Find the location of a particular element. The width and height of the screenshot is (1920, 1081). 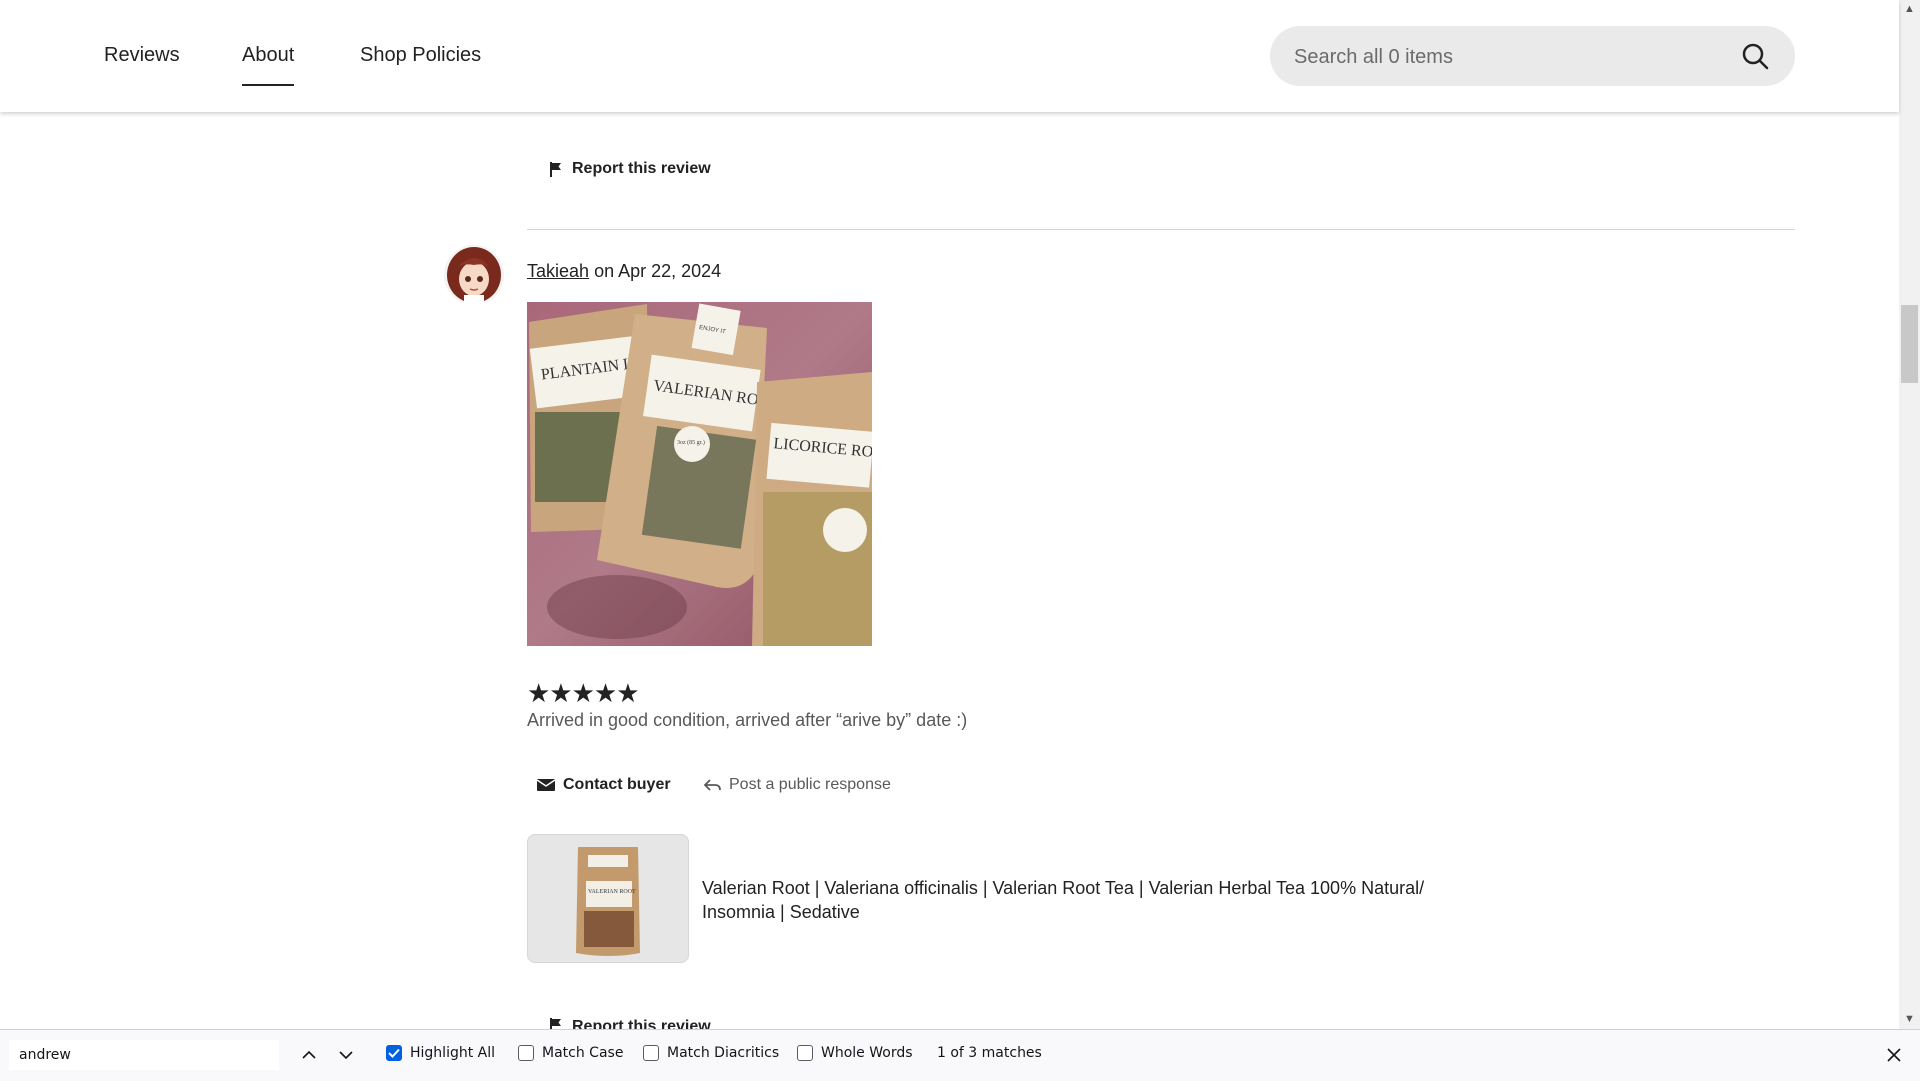

whole-words-checkbox: Whole Words is located at coordinates (855, 1053).